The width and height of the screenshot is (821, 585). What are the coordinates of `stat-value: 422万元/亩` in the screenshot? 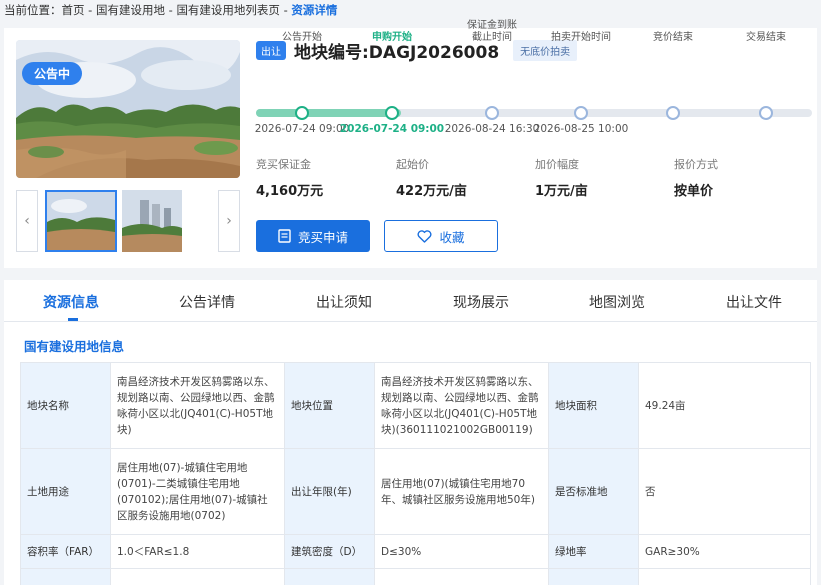 It's located at (431, 191).